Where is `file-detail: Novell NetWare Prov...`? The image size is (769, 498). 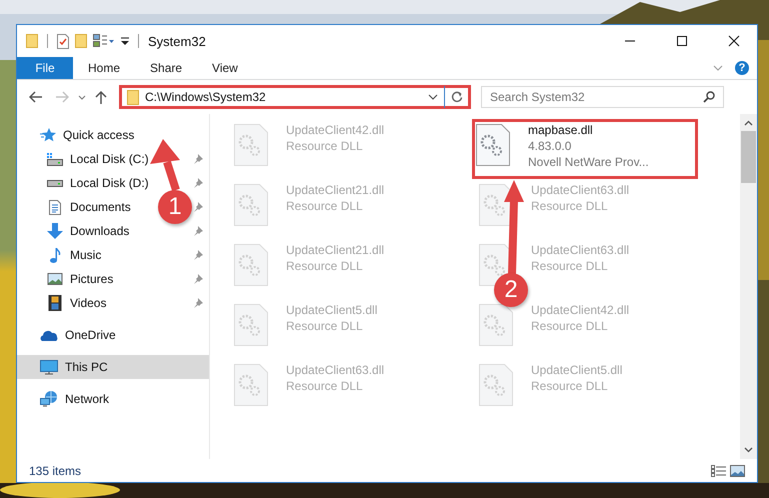
file-detail: Novell NetWare Prov... is located at coordinates (588, 162).